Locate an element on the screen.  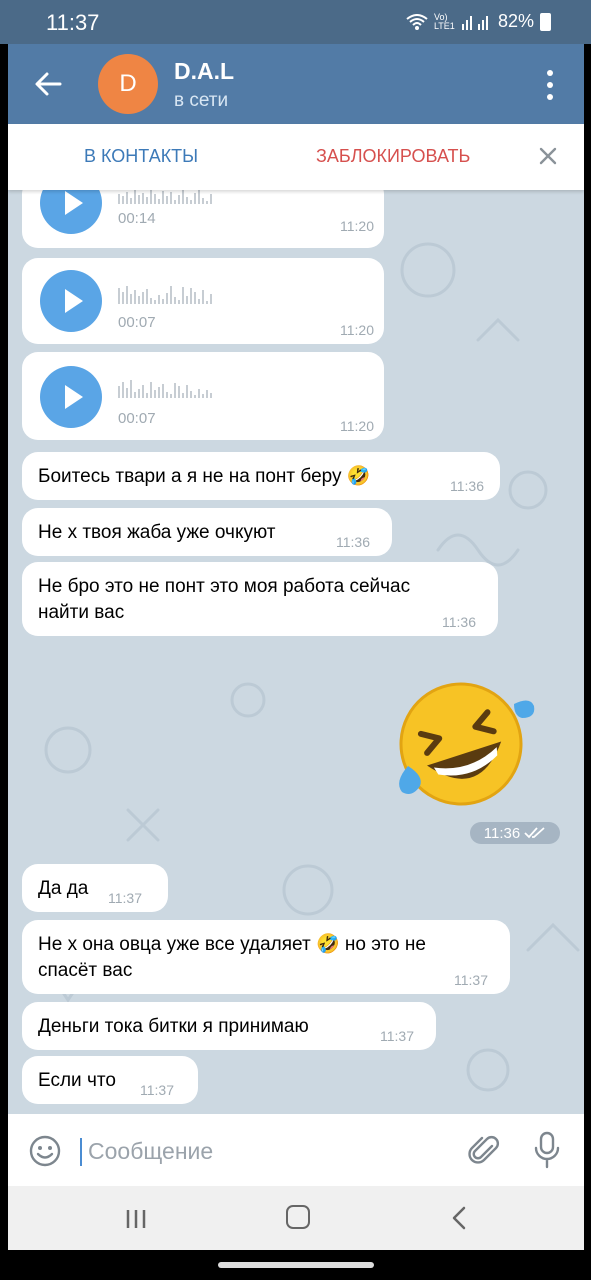
message-bubble: Да да 11:37 is located at coordinates (95, 888).